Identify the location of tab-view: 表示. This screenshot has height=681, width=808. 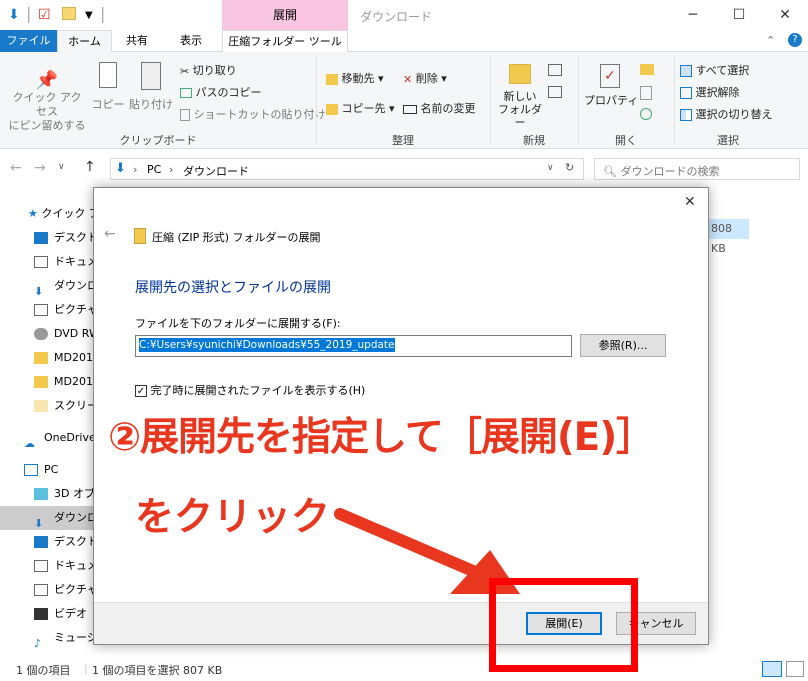
(191, 41).